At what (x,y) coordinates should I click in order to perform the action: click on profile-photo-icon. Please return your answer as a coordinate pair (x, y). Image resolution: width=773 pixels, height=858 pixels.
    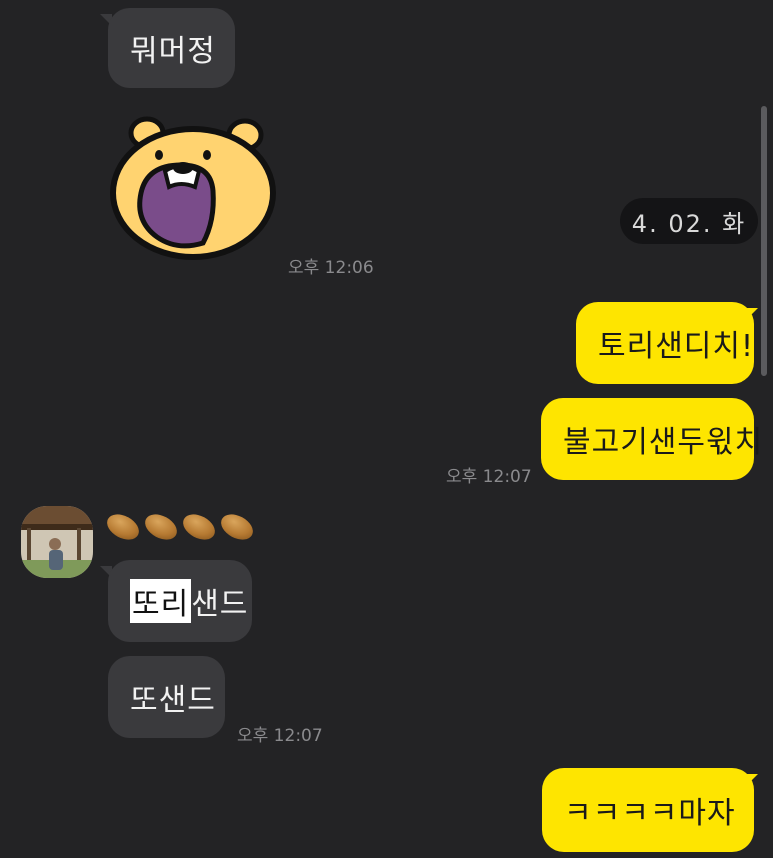
    Looking at the image, I should click on (57, 542).